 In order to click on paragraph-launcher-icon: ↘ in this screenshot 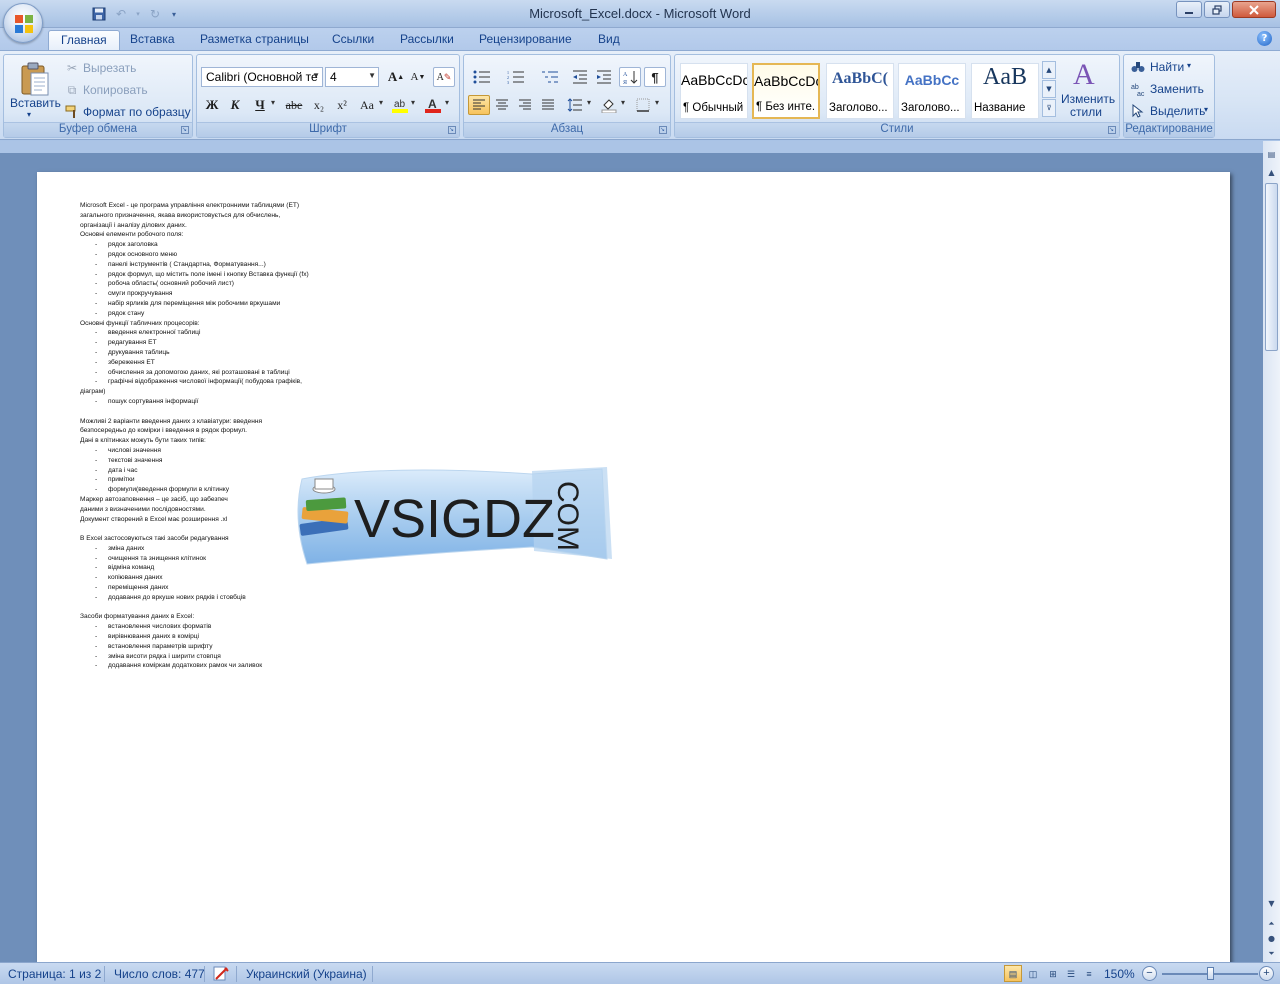, I will do `click(663, 130)`.